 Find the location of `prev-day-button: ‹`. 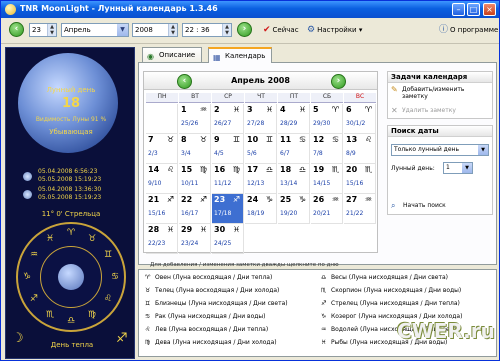

prev-day-button: ‹ is located at coordinates (16, 29).